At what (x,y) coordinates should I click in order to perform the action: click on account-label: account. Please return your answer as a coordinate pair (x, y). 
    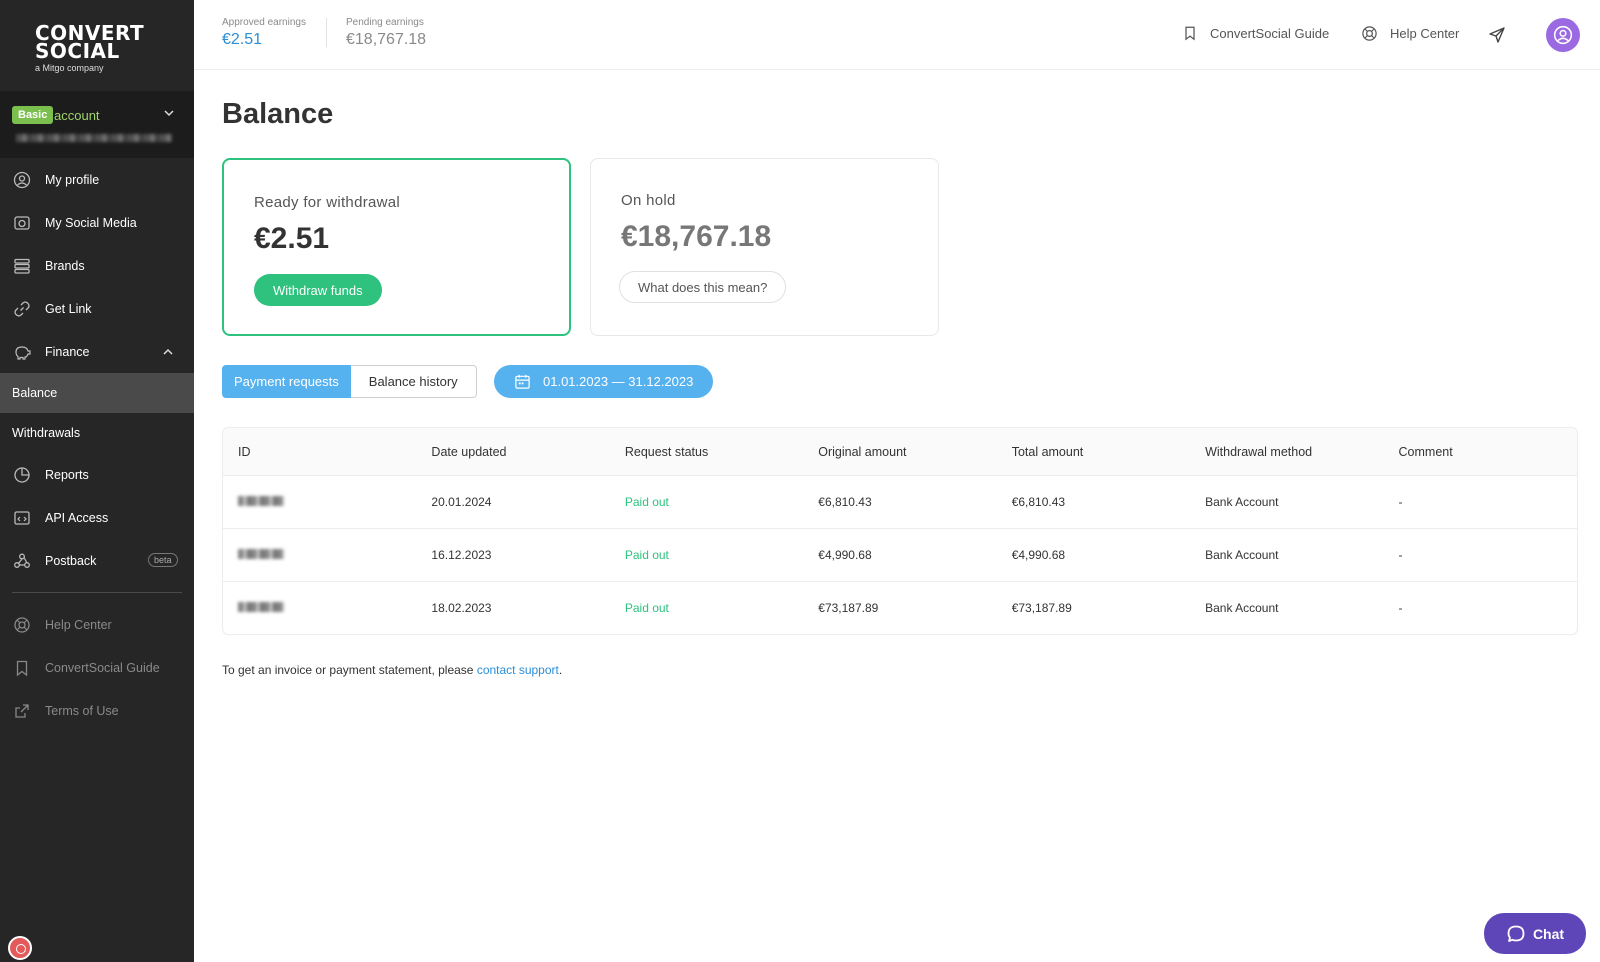
    Looking at the image, I should click on (77, 115).